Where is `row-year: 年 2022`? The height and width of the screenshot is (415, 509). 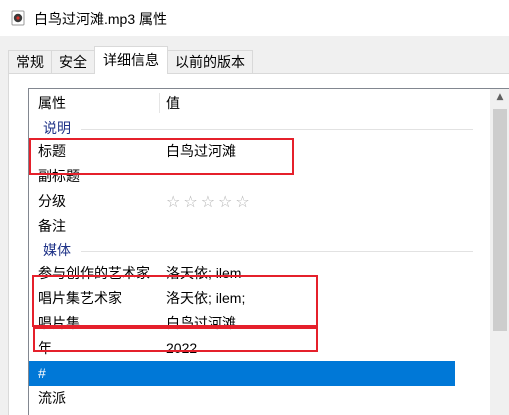
row-year: 年 2022 is located at coordinates (249, 348).